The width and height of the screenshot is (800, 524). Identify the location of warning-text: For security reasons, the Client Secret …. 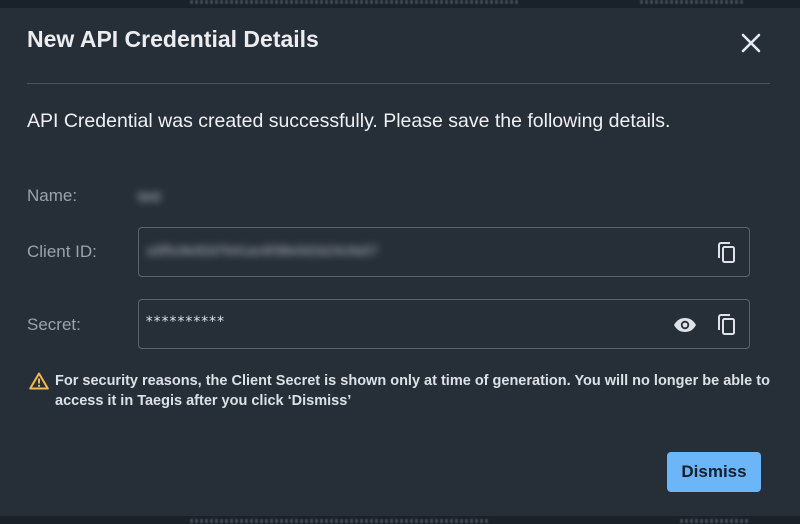
(412, 391).